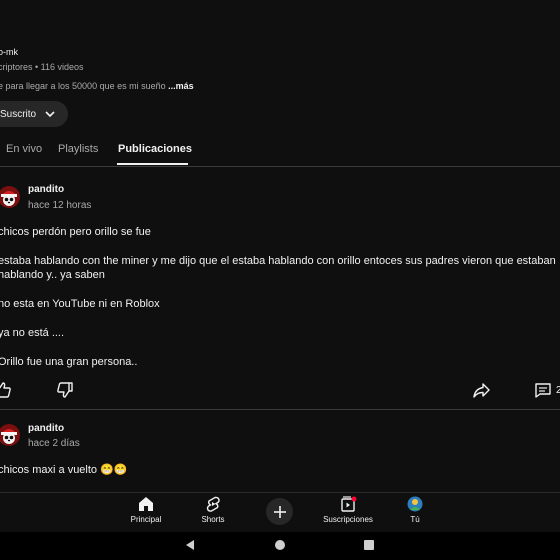 This screenshot has width=560, height=560. What do you see at coordinates (558, 390) in the screenshot?
I see `comment-count: 2` at bounding box center [558, 390].